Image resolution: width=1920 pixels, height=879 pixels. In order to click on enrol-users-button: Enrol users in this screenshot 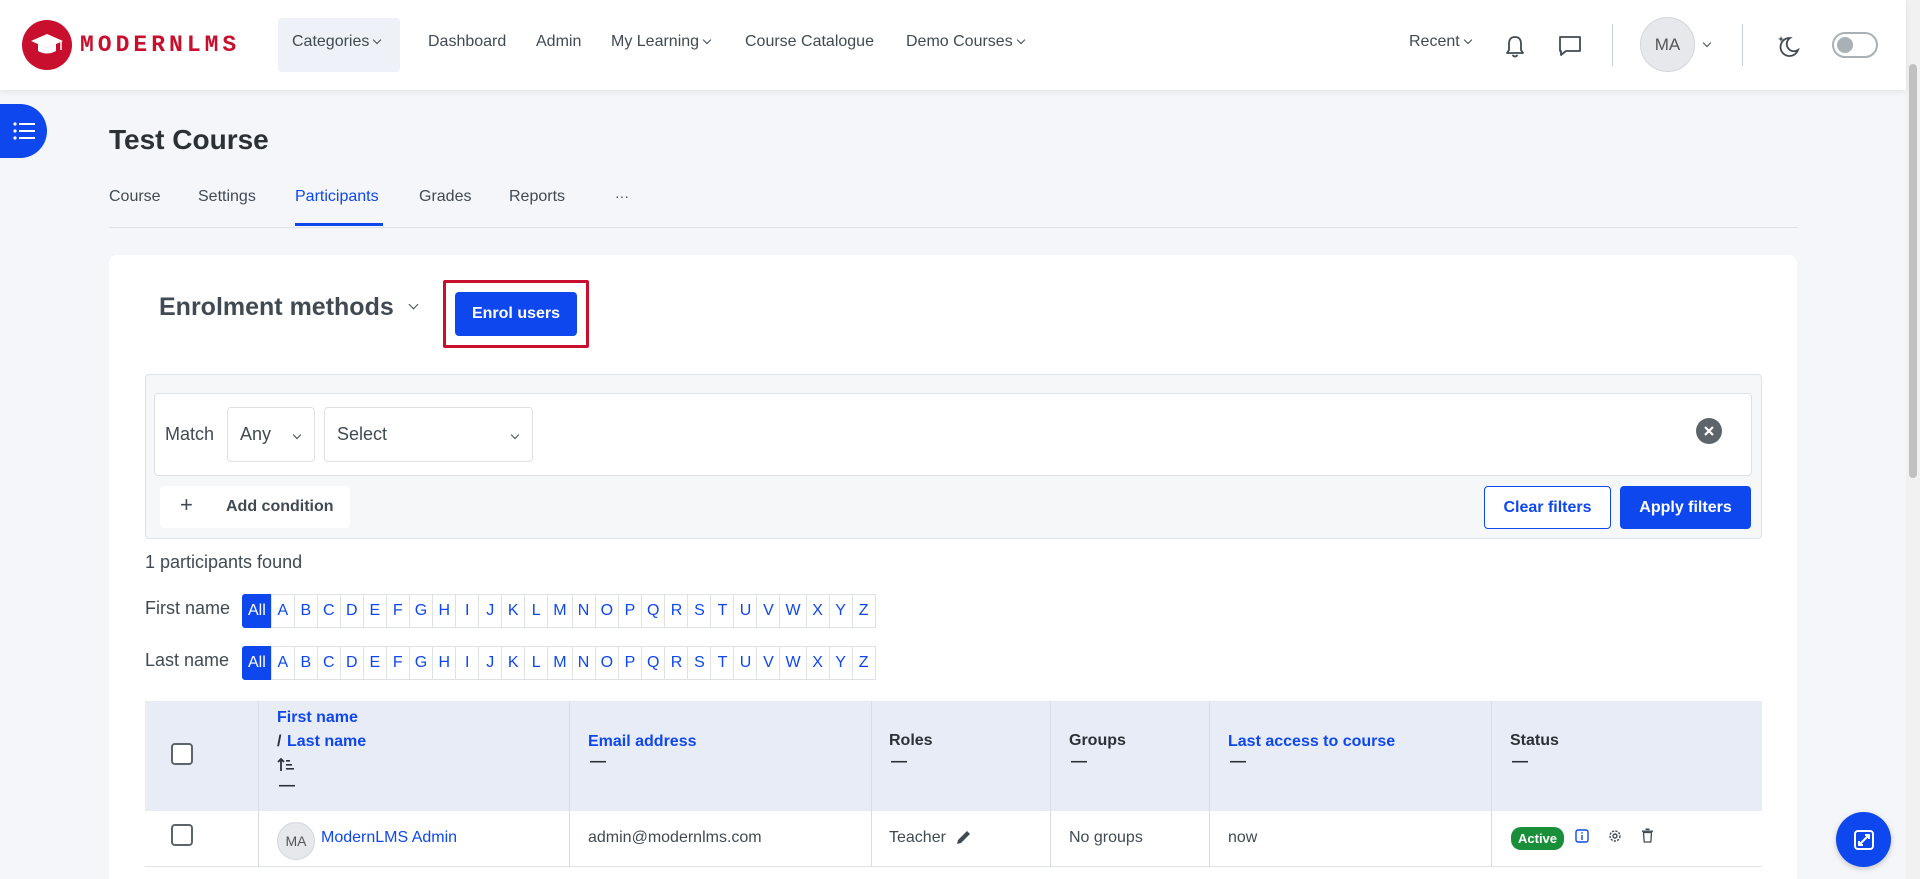, I will do `click(516, 314)`.